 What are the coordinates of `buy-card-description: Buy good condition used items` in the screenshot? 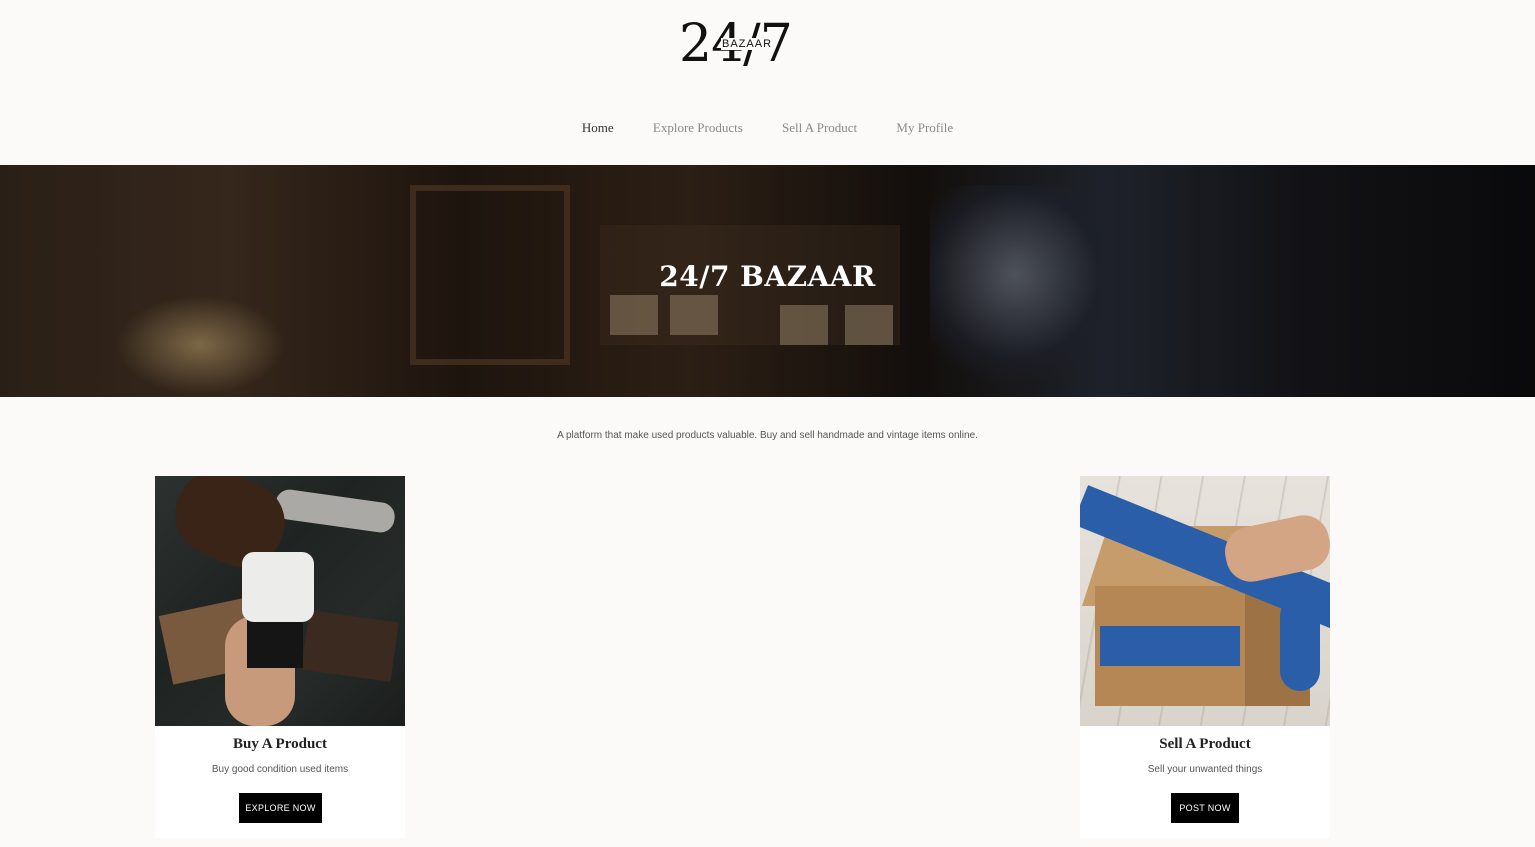 It's located at (280, 769).